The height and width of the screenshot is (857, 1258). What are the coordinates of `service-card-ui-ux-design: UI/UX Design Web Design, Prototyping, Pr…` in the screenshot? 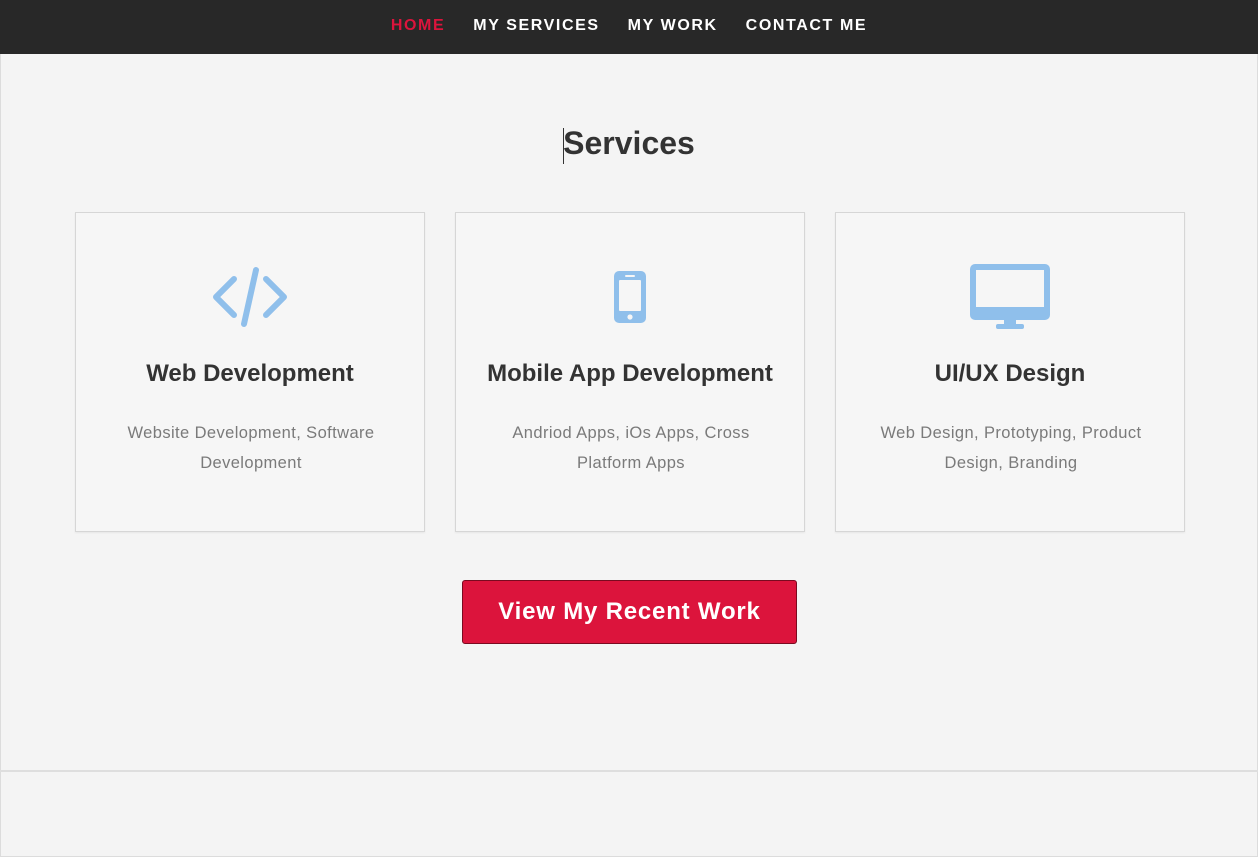 It's located at (1010, 372).